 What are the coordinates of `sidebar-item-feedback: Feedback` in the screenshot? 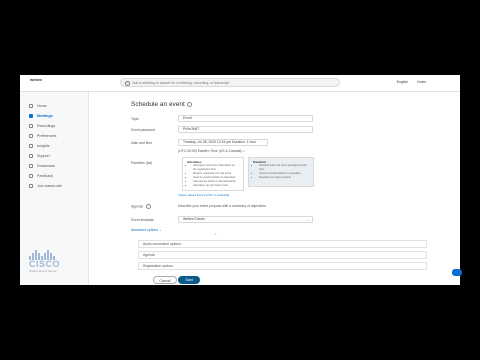 It's located at (41, 175).